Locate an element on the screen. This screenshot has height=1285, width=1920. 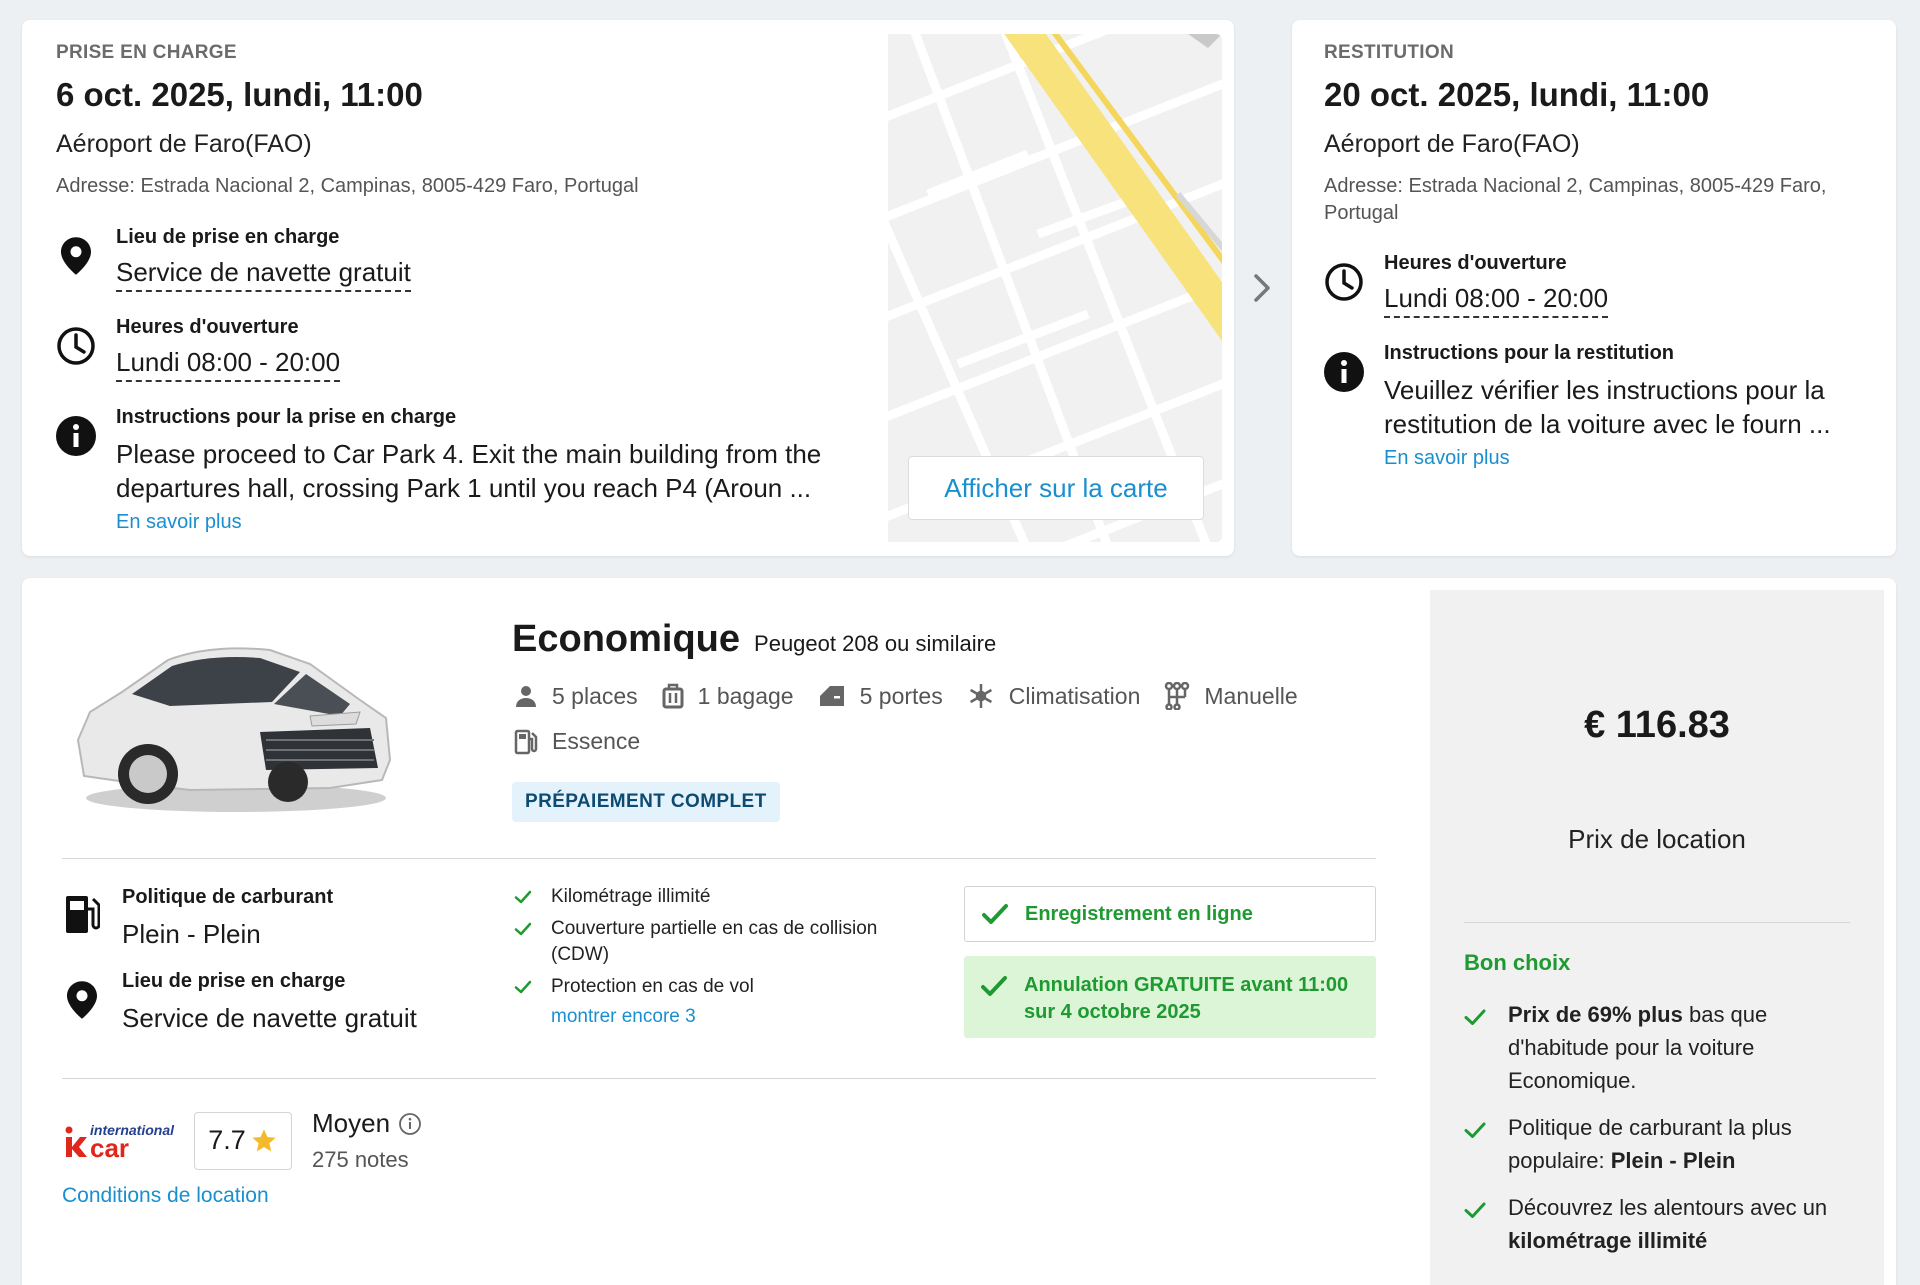
car-door-icon is located at coordinates (831, 696).